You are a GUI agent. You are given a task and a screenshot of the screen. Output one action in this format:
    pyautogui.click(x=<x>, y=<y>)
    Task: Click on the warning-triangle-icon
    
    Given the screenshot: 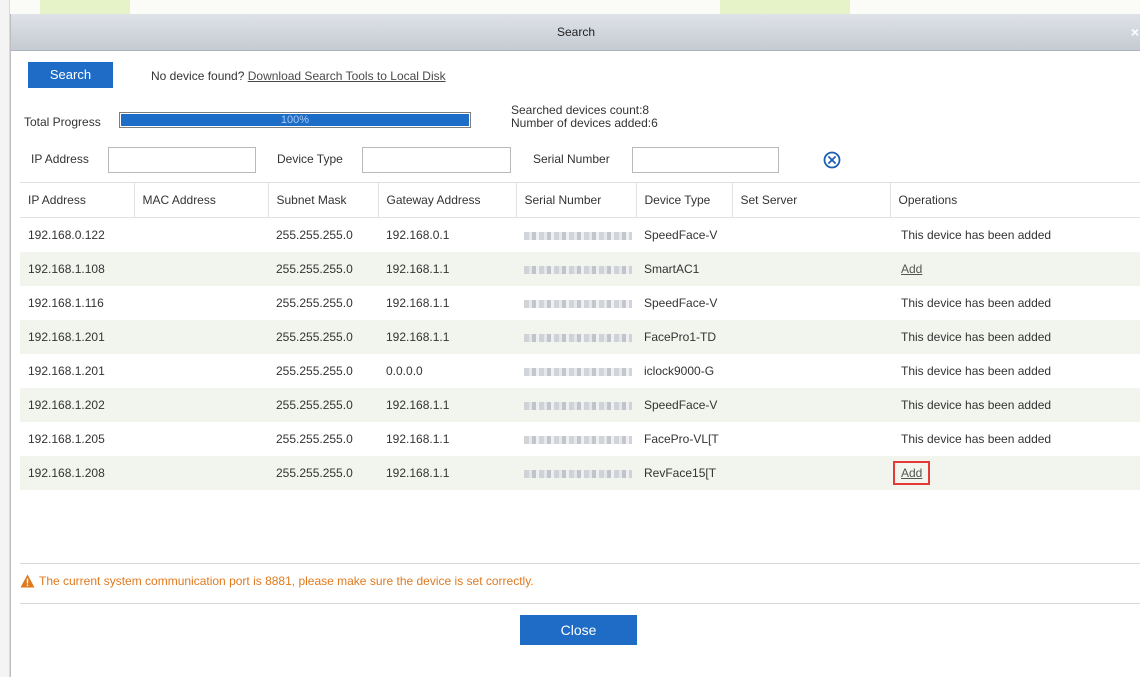 What is the action you would take?
    pyautogui.click(x=27, y=581)
    